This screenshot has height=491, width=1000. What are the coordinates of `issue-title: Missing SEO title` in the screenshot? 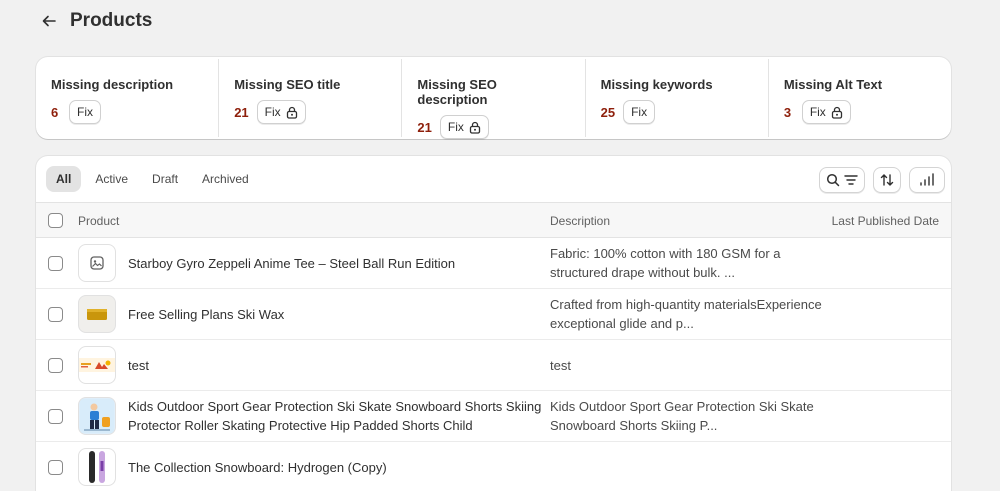 It's located at (287, 84).